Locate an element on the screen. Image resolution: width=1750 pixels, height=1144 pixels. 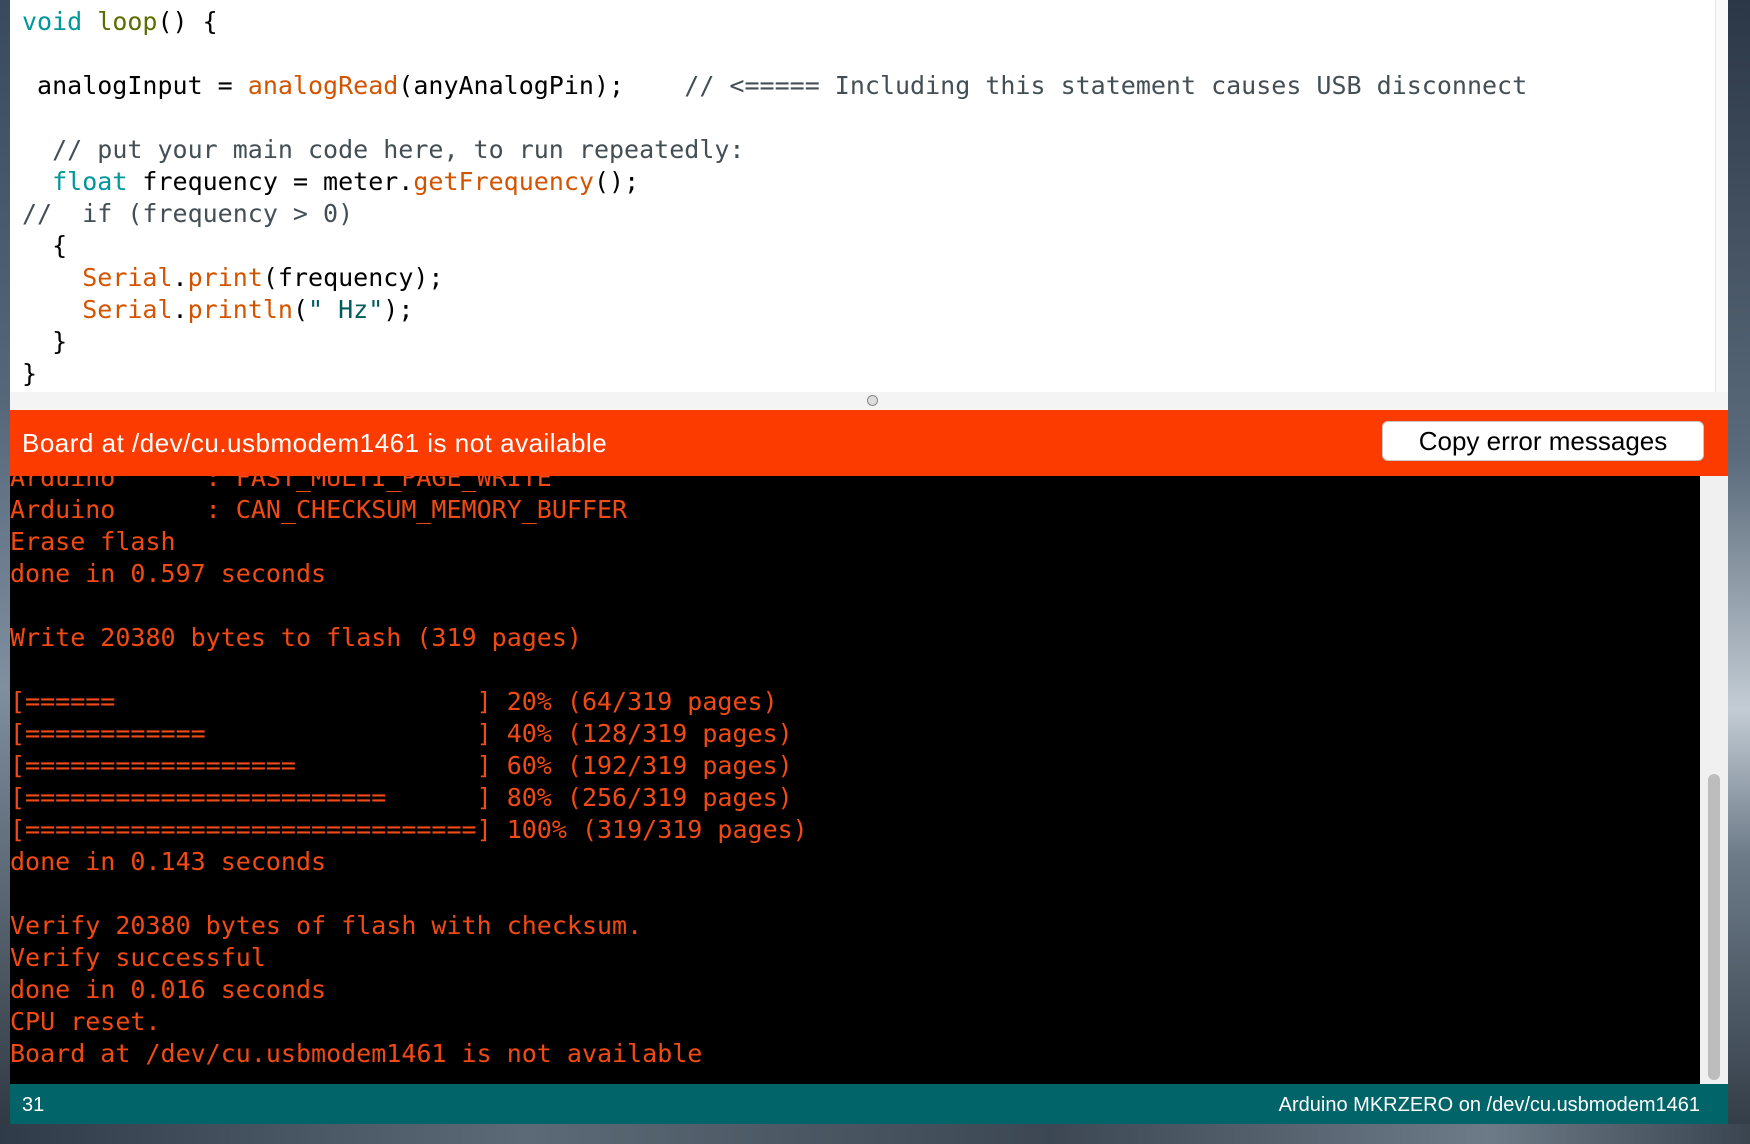
code-token: () { is located at coordinates (187, 21).